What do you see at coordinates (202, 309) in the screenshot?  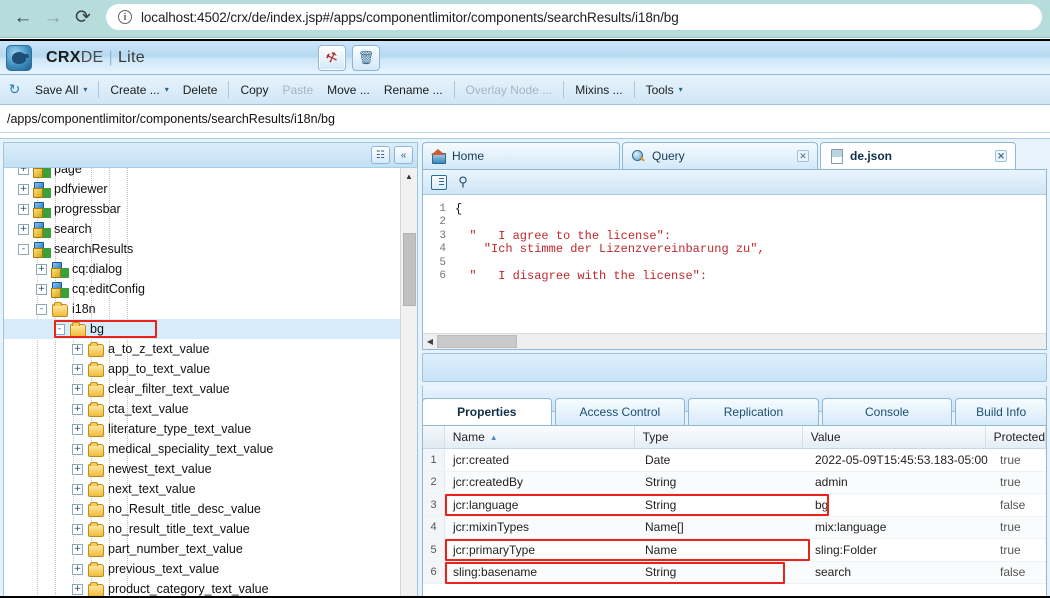 I see `tree-node-i18n: - i18n` at bounding box center [202, 309].